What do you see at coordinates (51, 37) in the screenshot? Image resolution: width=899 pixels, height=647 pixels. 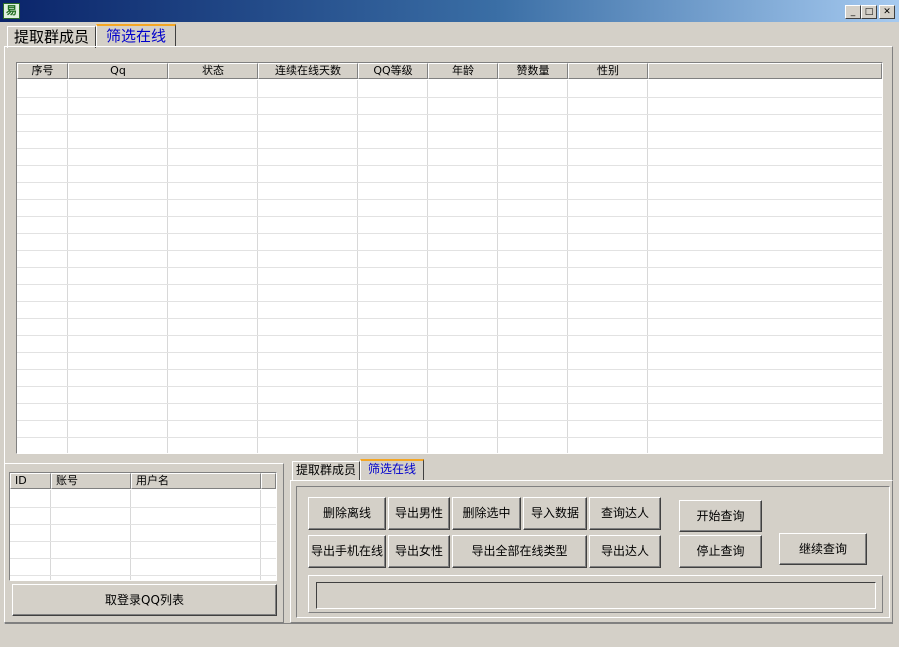 I see `tab-extract-members: 提取群成员` at bounding box center [51, 37].